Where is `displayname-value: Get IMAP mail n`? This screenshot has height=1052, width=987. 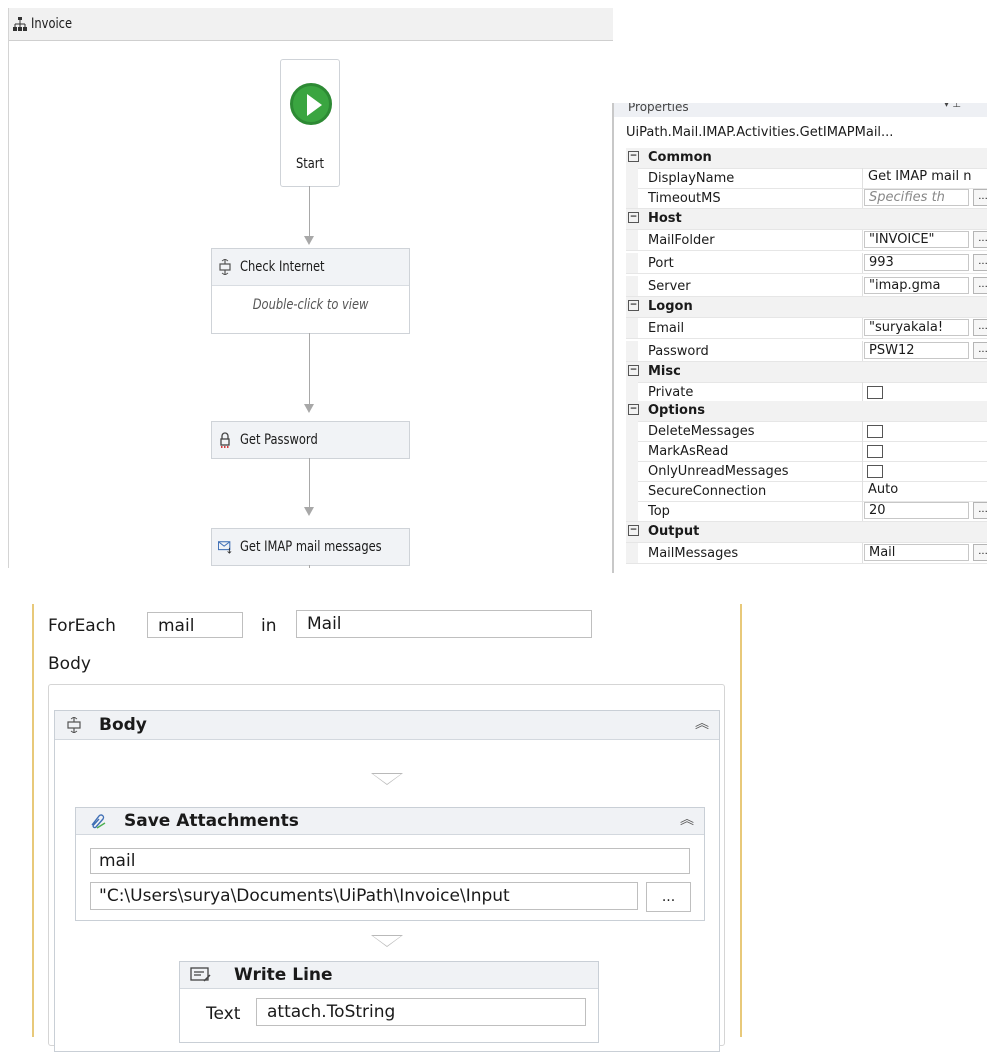 displayname-value: Get IMAP mail n is located at coordinates (925, 177).